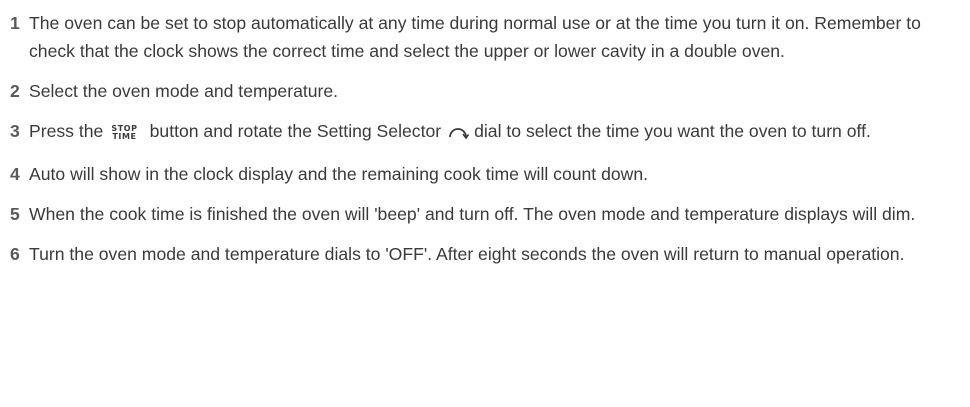 This screenshot has height=407, width=970. I want to click on setting-selector-dial-icon, so click(458, 134).